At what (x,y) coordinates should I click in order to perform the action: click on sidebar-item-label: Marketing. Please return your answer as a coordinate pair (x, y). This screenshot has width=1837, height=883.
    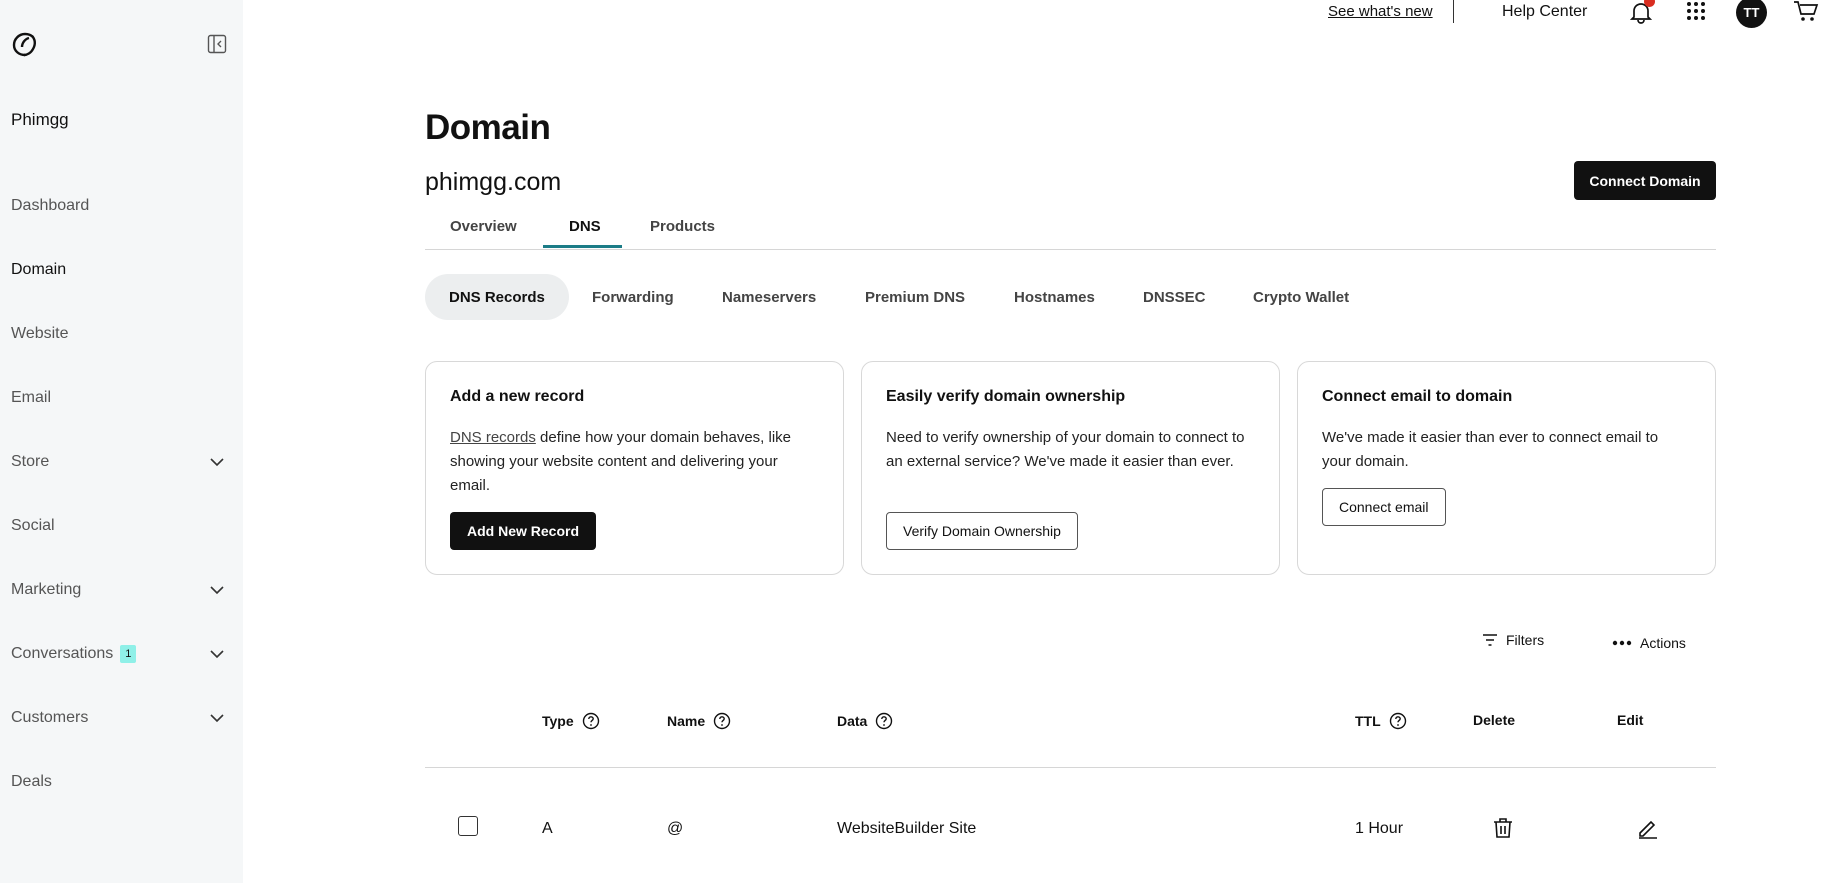
    Looking at the image, I should click on (46, 589).